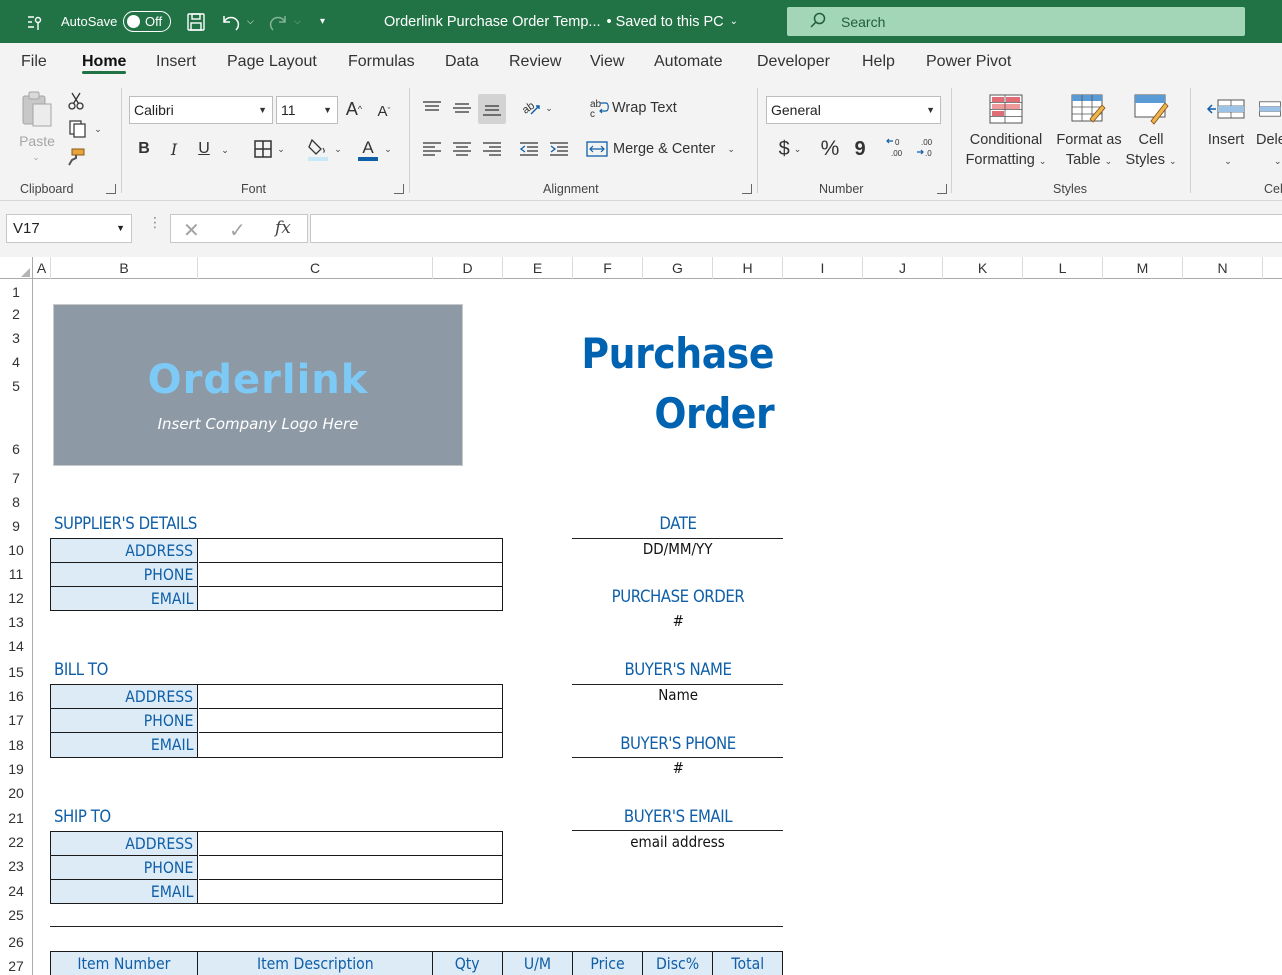 This screenshot has height=975, width=1282. Describe the element at coordinates (903, 268) in the screenshot. I see `column-header-j: J` at that location.